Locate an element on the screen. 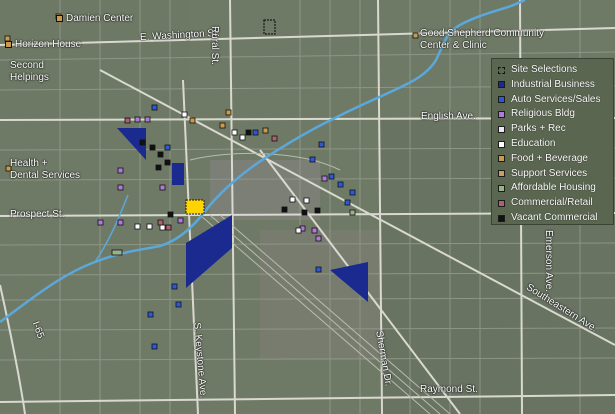 The width and height of the screenshot is (615, 414). street-label-raymond: Raymond St. is located at coordinates (449, 389).